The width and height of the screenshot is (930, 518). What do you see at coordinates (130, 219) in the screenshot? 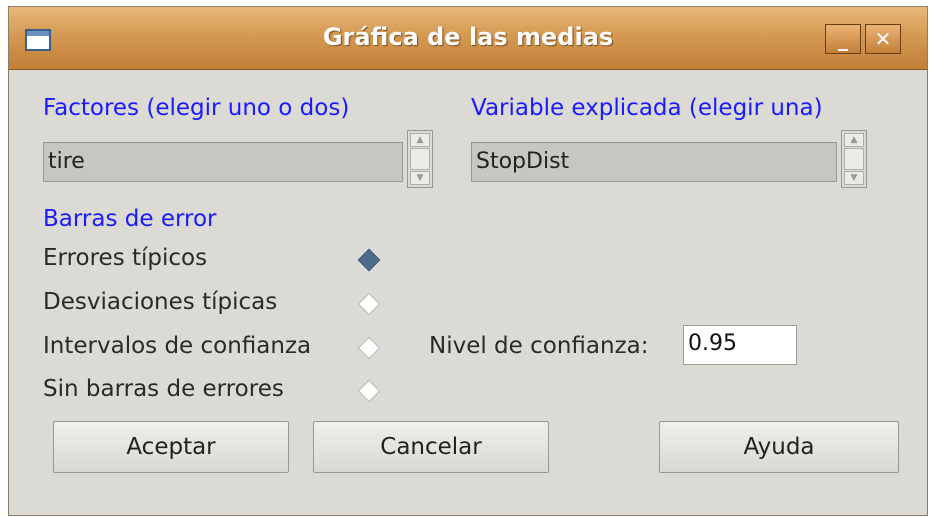
I see `error-bars-label: Barras de error` at bounding box center [130, 219].